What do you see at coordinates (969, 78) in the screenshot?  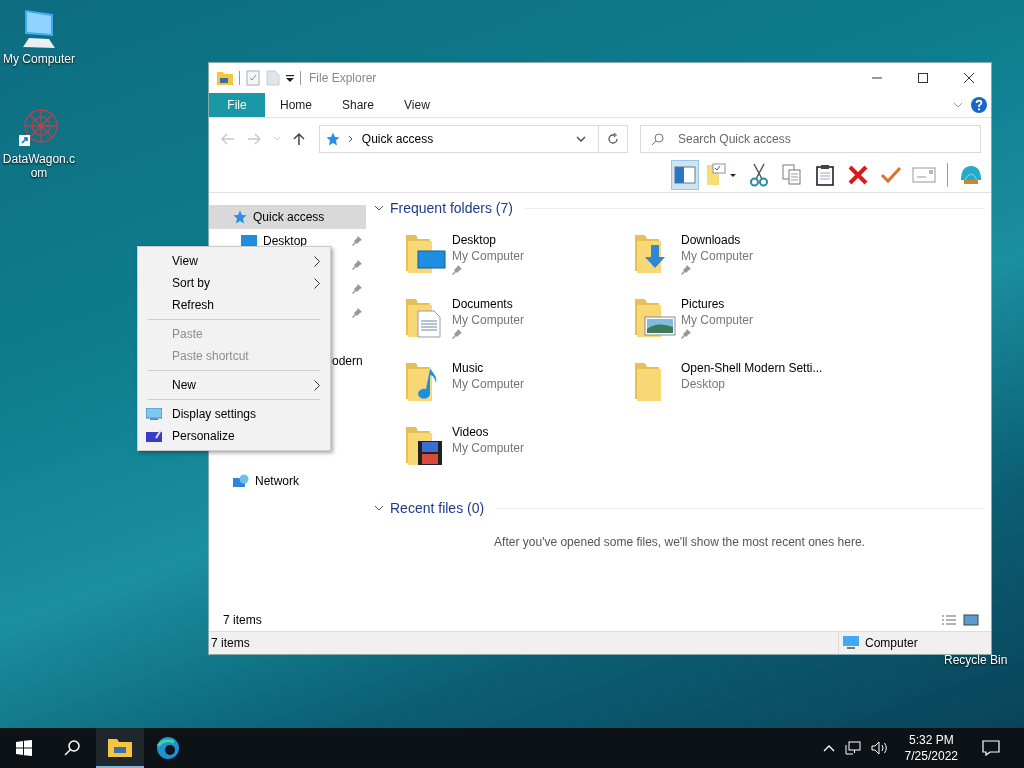 I see `close-icon` at bounding box center [969, 78].